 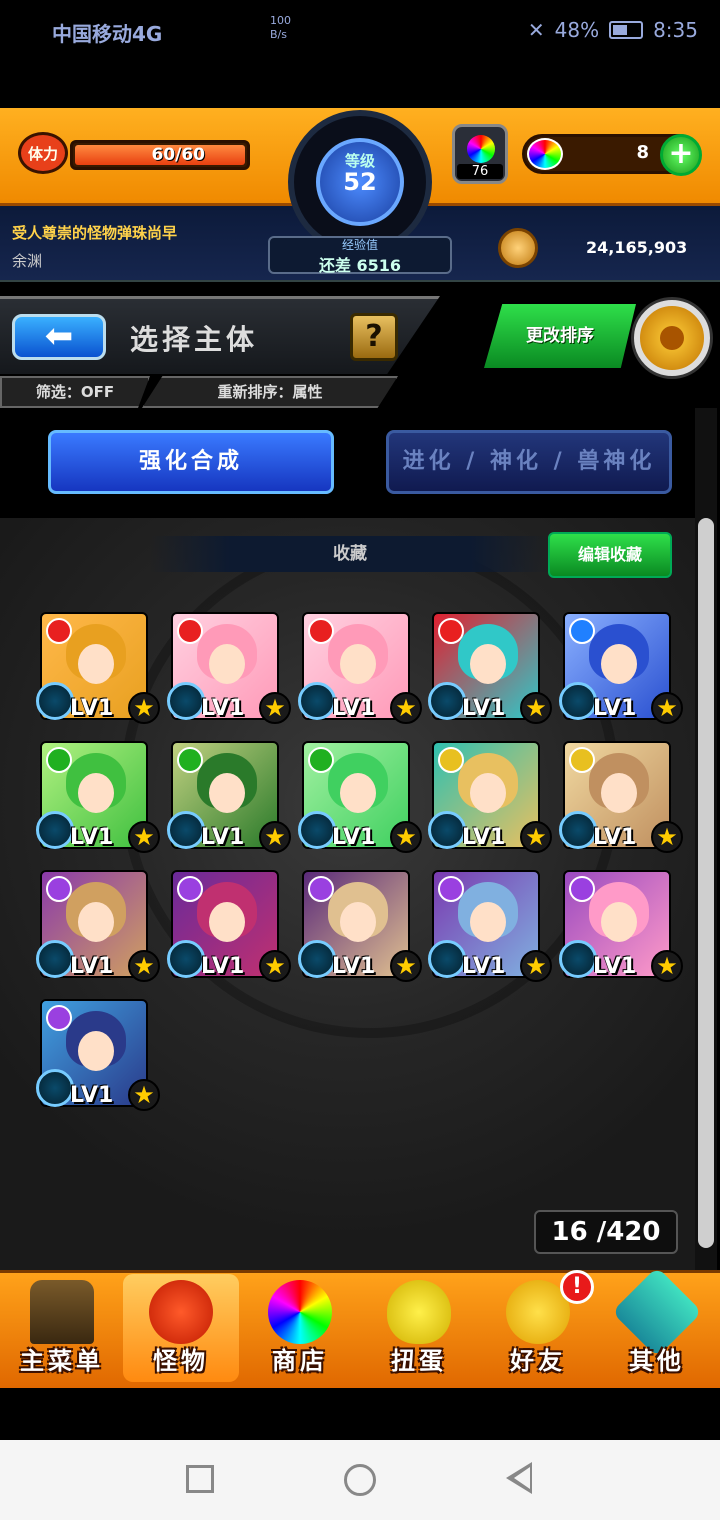 I want to click on clock: 8:35, so click(x=675, y=30).